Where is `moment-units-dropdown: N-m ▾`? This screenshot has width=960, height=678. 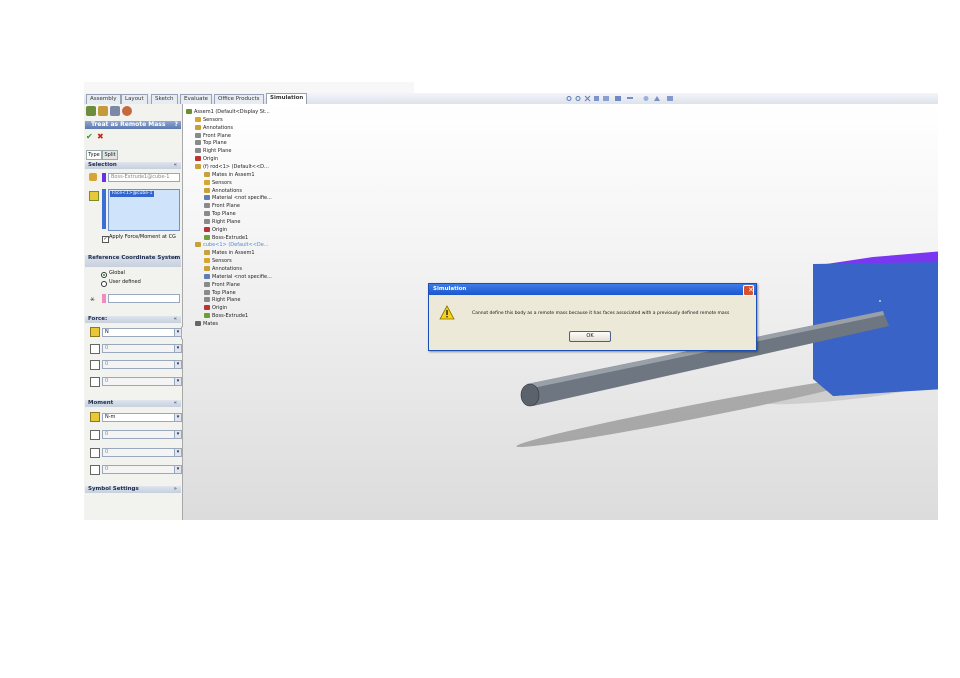
moment-units-dropdown: N-m ▾ is located at coordinates (142, 417).